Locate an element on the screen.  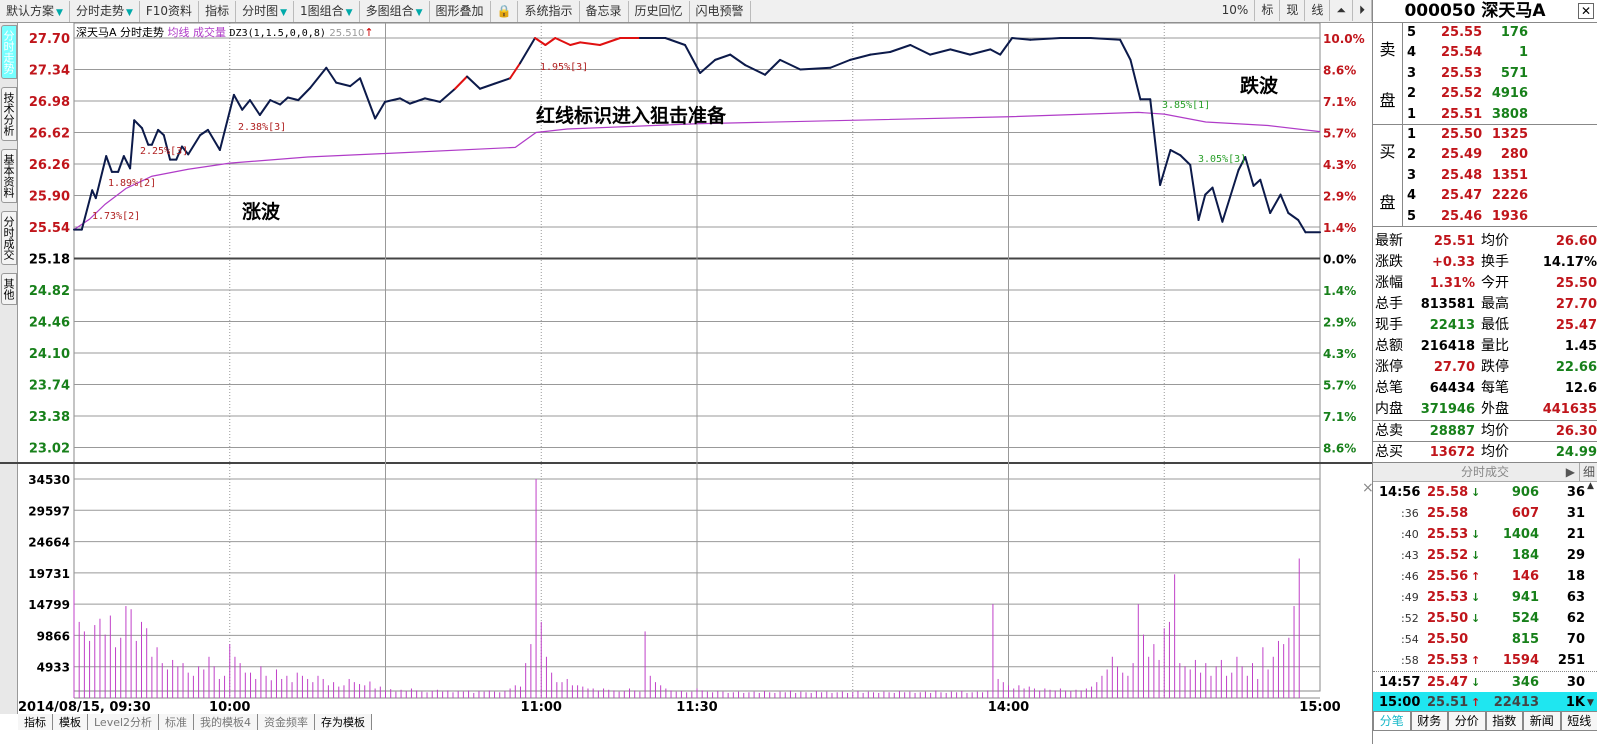
ticks-header: 分时成交 ▶ 细 is located at coordinates (1485, 472).